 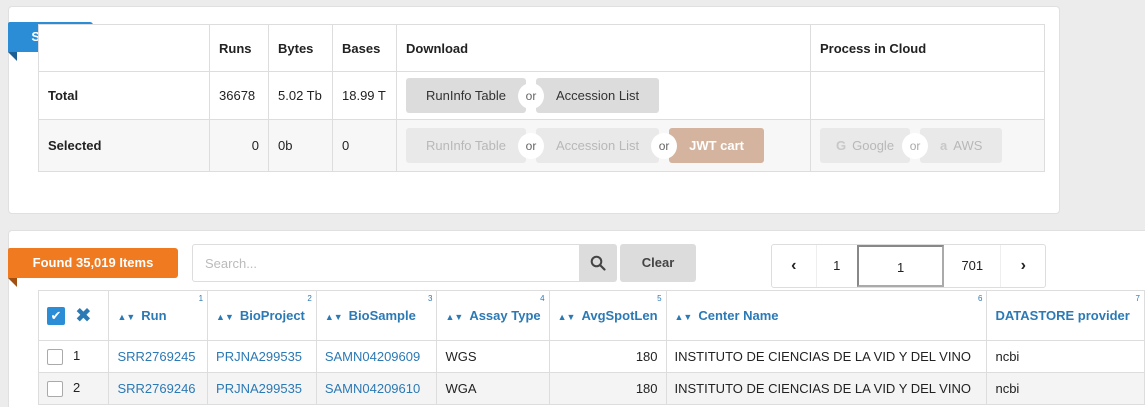 I want to click on selected-runinfo-button: RunInfo Table, so click(x=466, y=145).